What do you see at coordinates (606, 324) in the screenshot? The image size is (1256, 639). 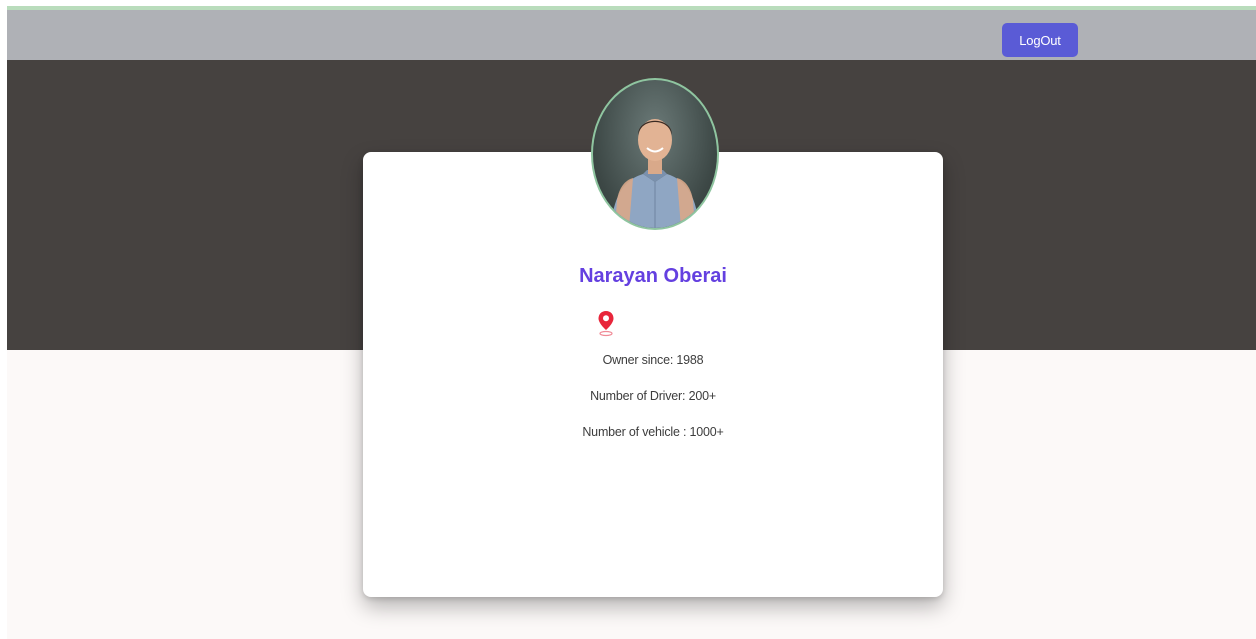 I see `location-pin-icon` at bounding box center [606, 324].